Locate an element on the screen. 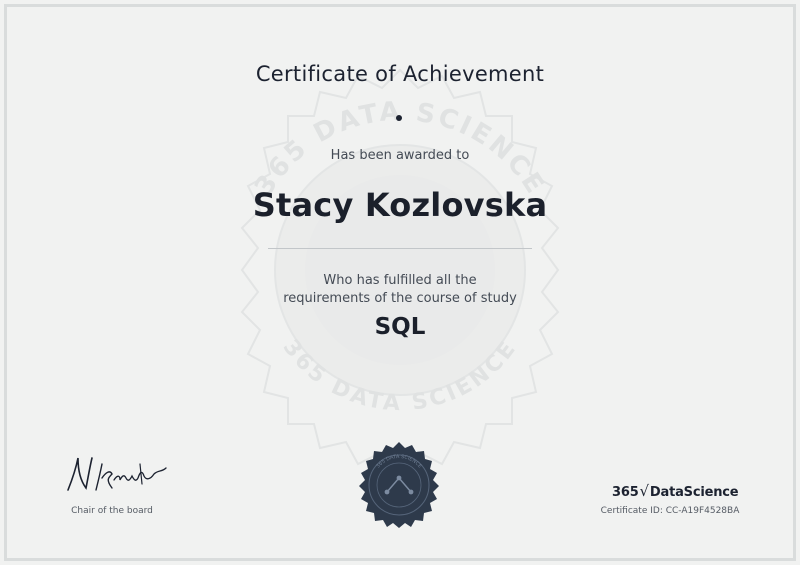  signature-icon is located at coordinates (117, 474).